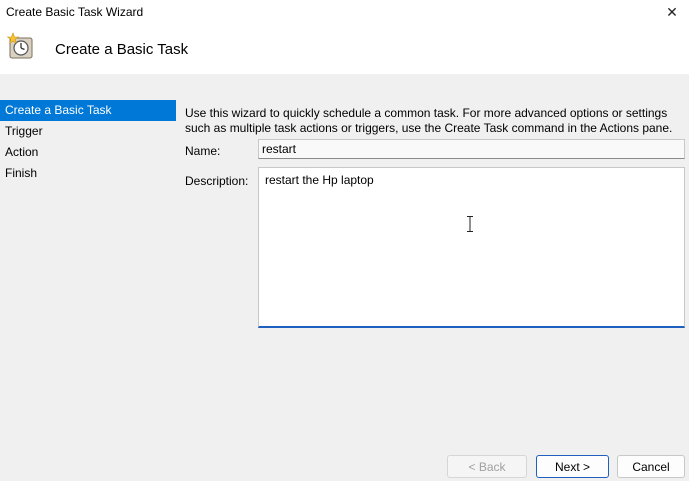  I want to click on next-button: Next >, so click(572, 466).